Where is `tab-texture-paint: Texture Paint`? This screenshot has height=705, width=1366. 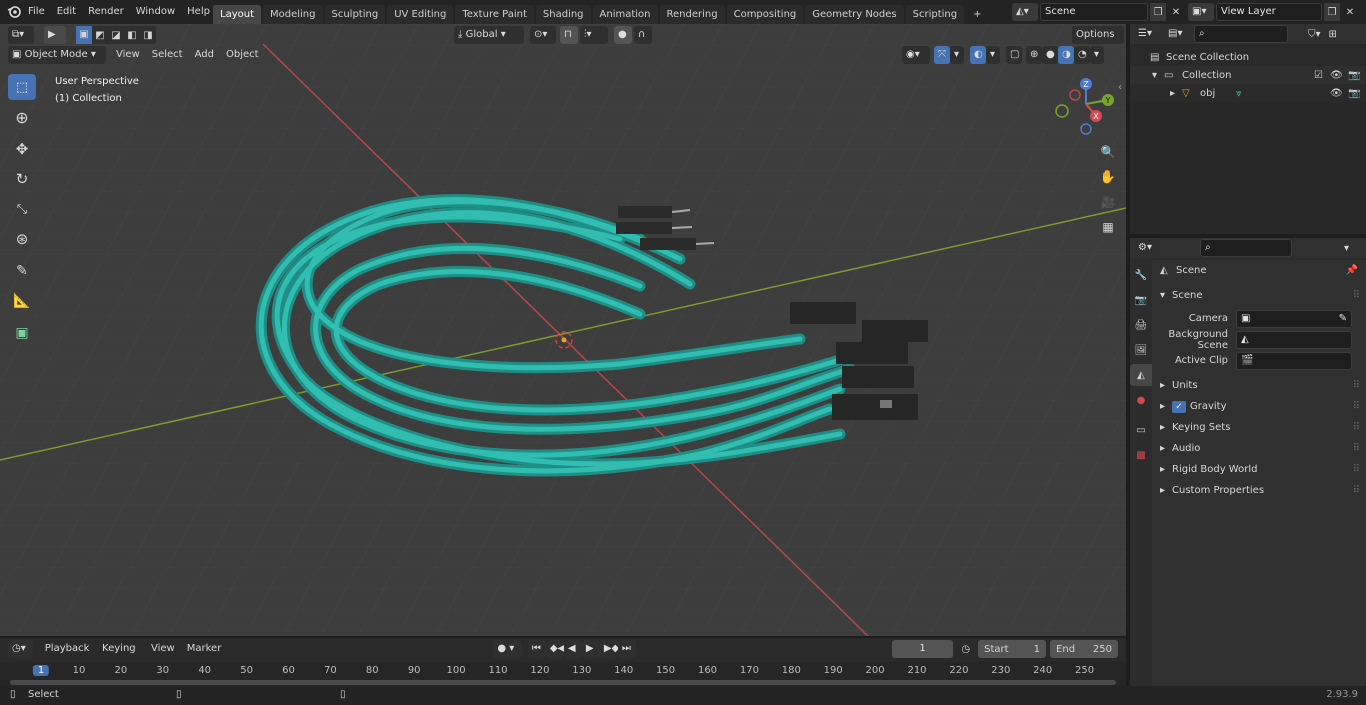 tab-texture-paint: Texture Paint is located at coordinates (494, 14).